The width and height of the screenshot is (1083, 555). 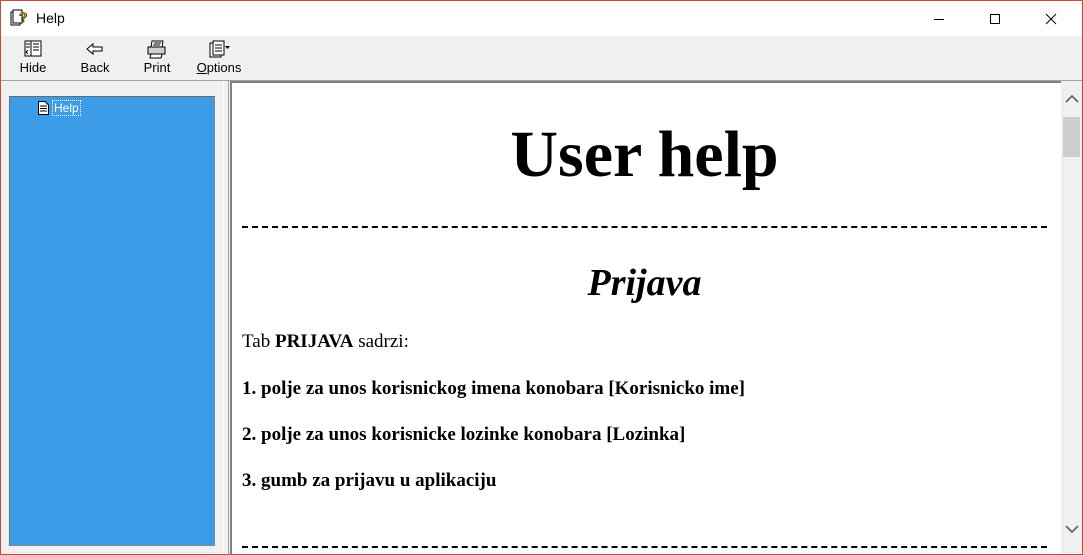 I want to click on list-item: 3. gumb za prijavu u aplikaciju, so click(x=369, y=480).